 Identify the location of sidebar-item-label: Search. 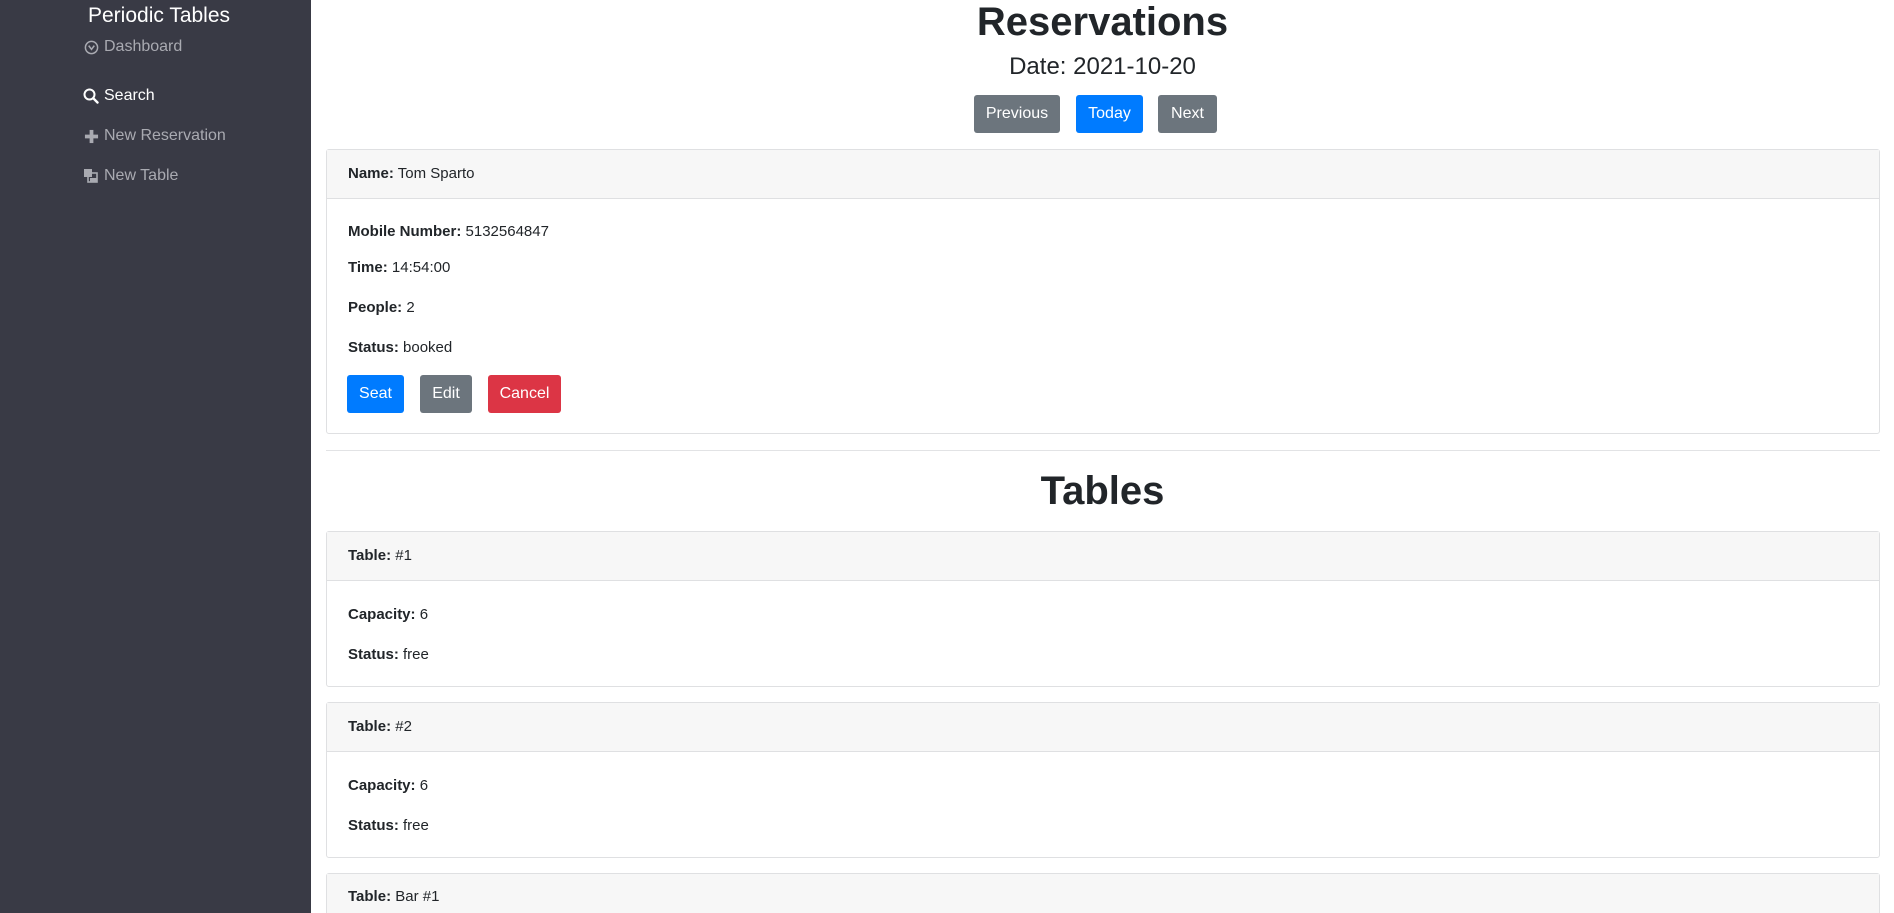
(129, 95).